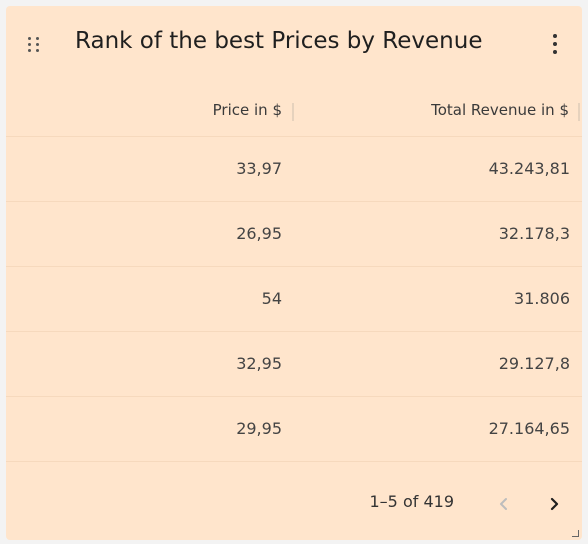  Describe the element at coordinates (294, 169) in the screenshot. I see `table-row: 33,97 43.243,81` at that location.